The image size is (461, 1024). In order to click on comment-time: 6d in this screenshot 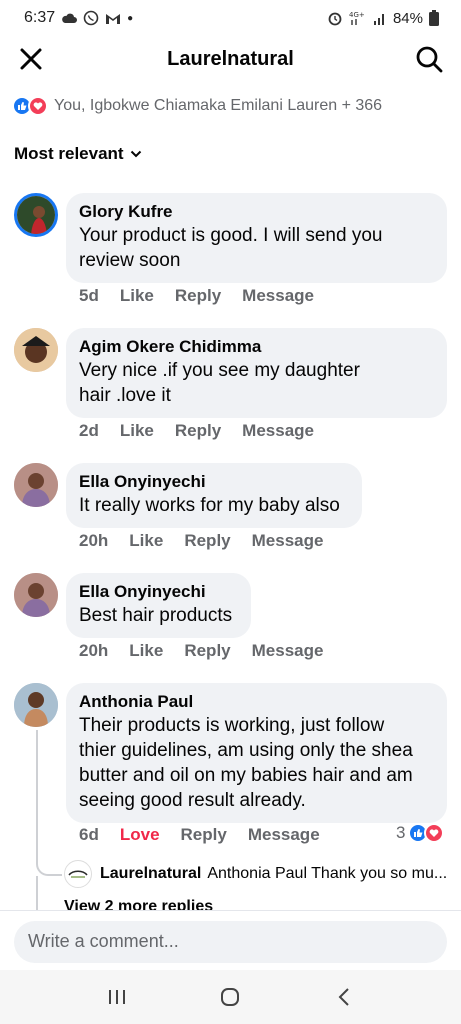, I will do `click(89, 834)`.